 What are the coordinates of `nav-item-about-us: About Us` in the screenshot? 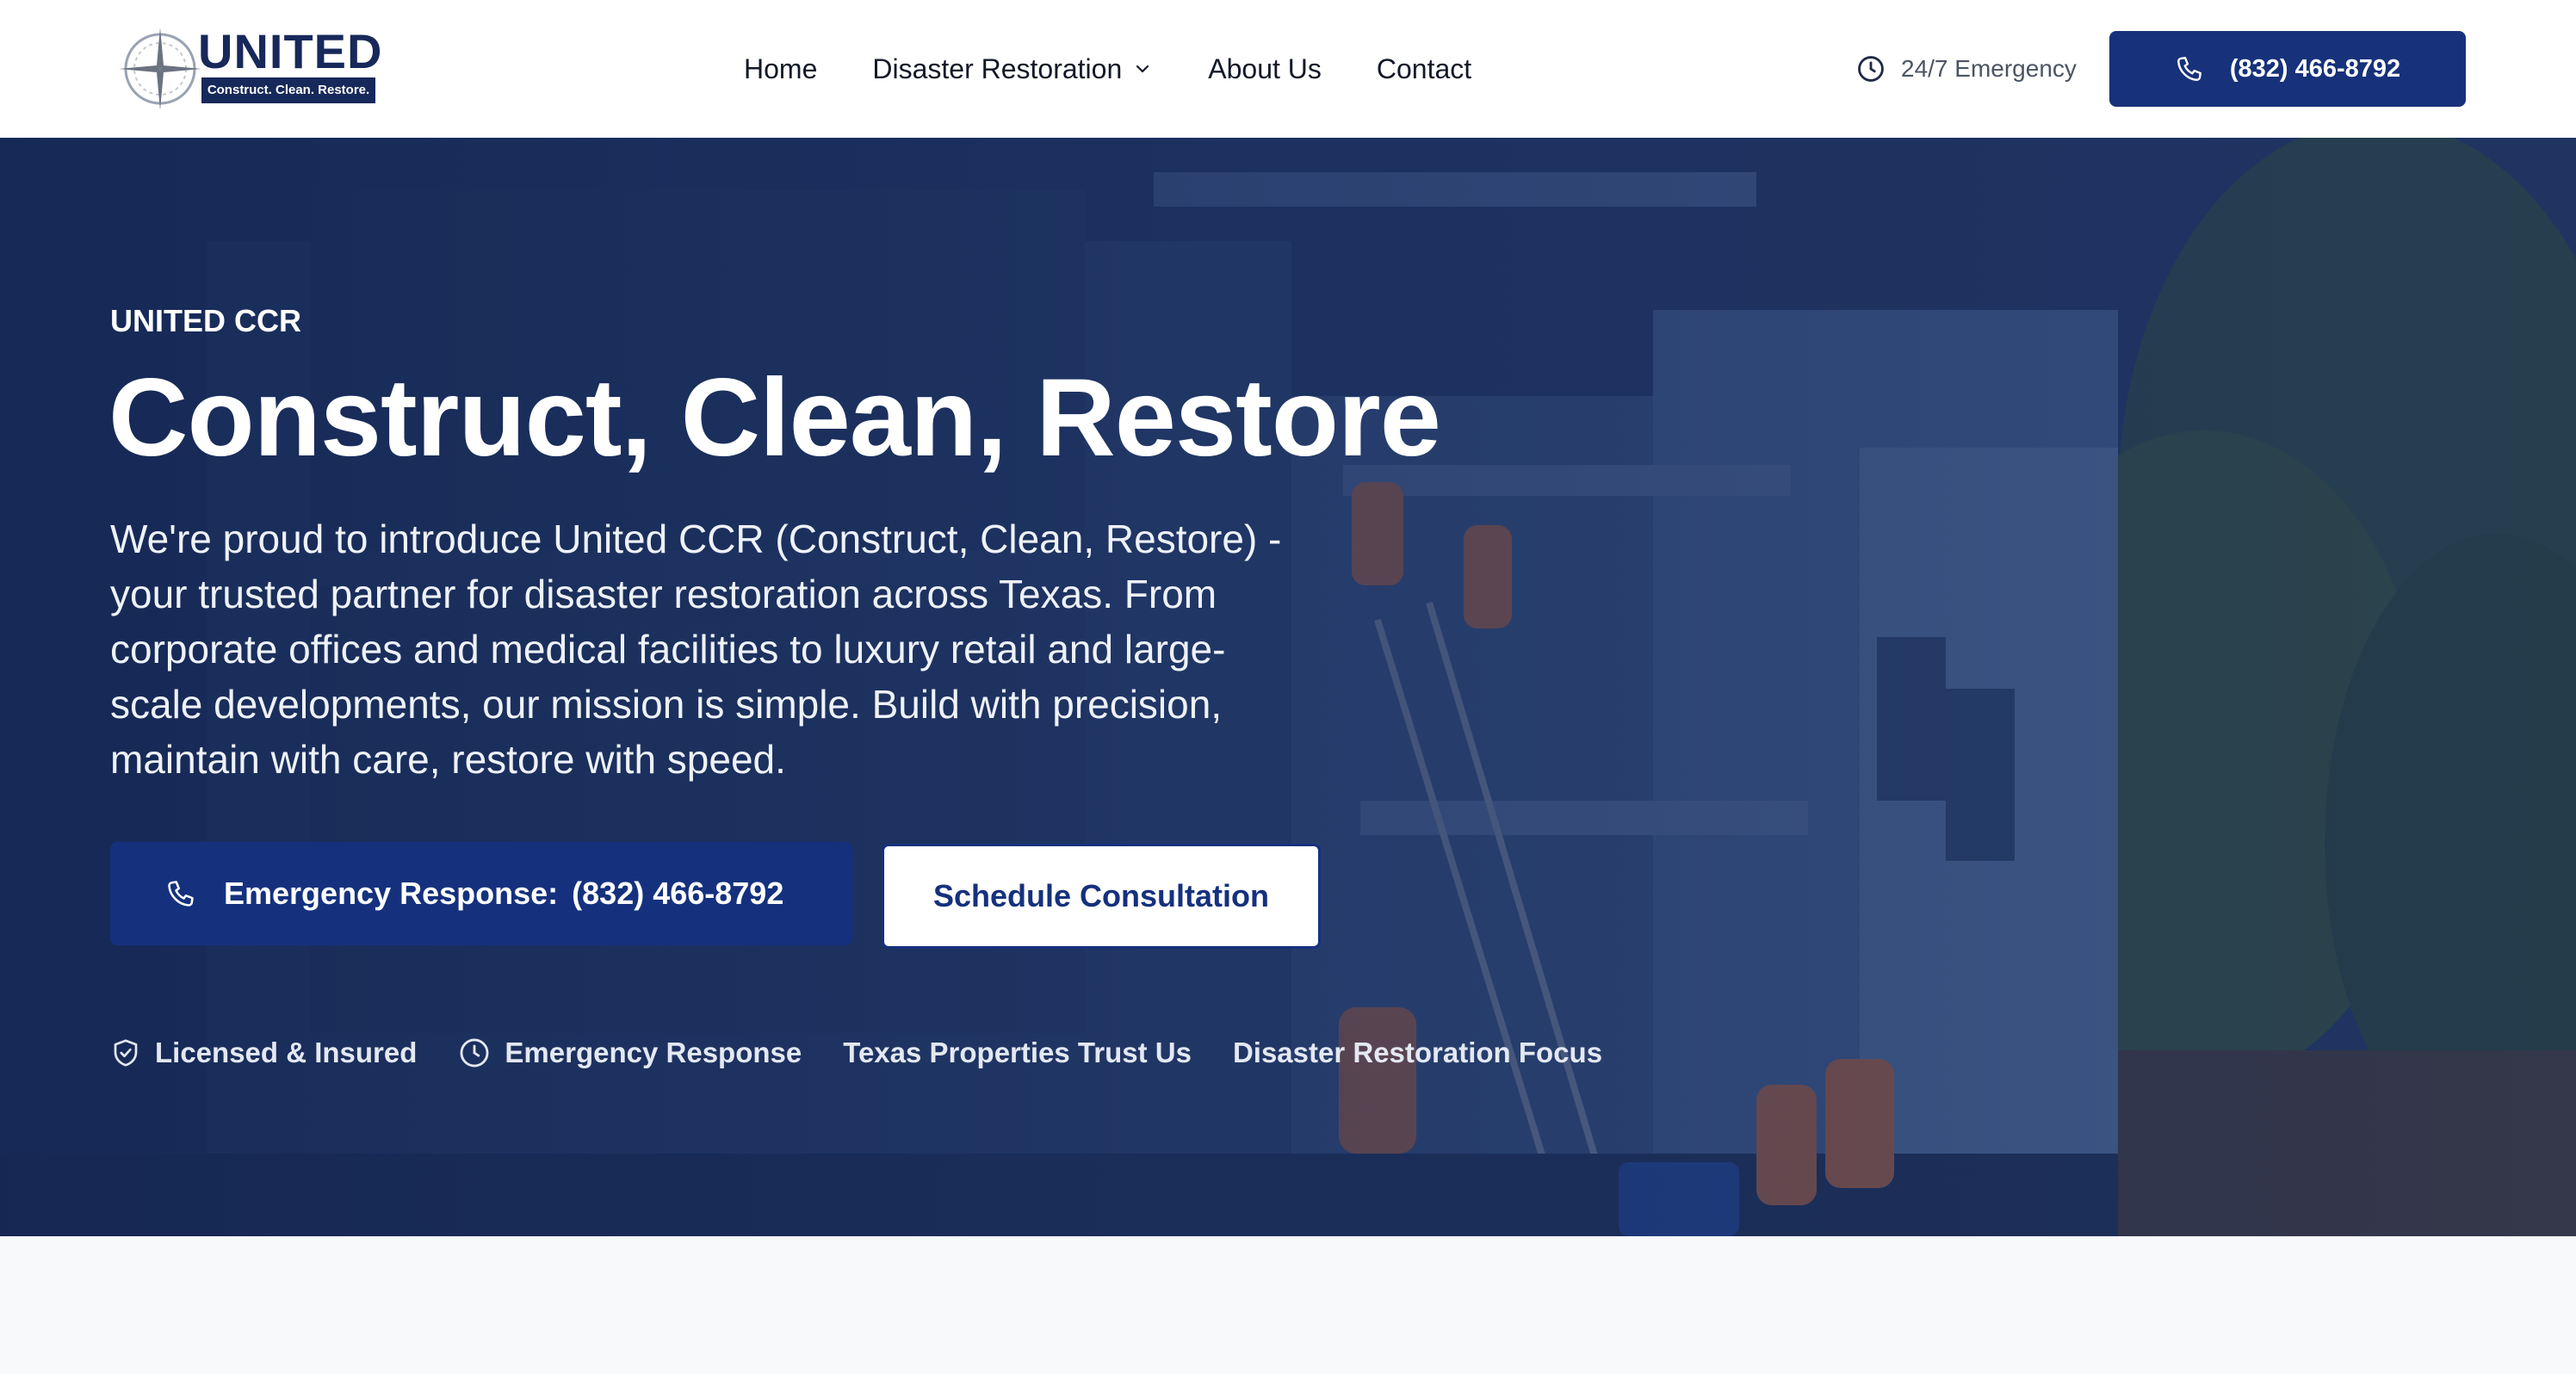 It's located at (1265, 69).